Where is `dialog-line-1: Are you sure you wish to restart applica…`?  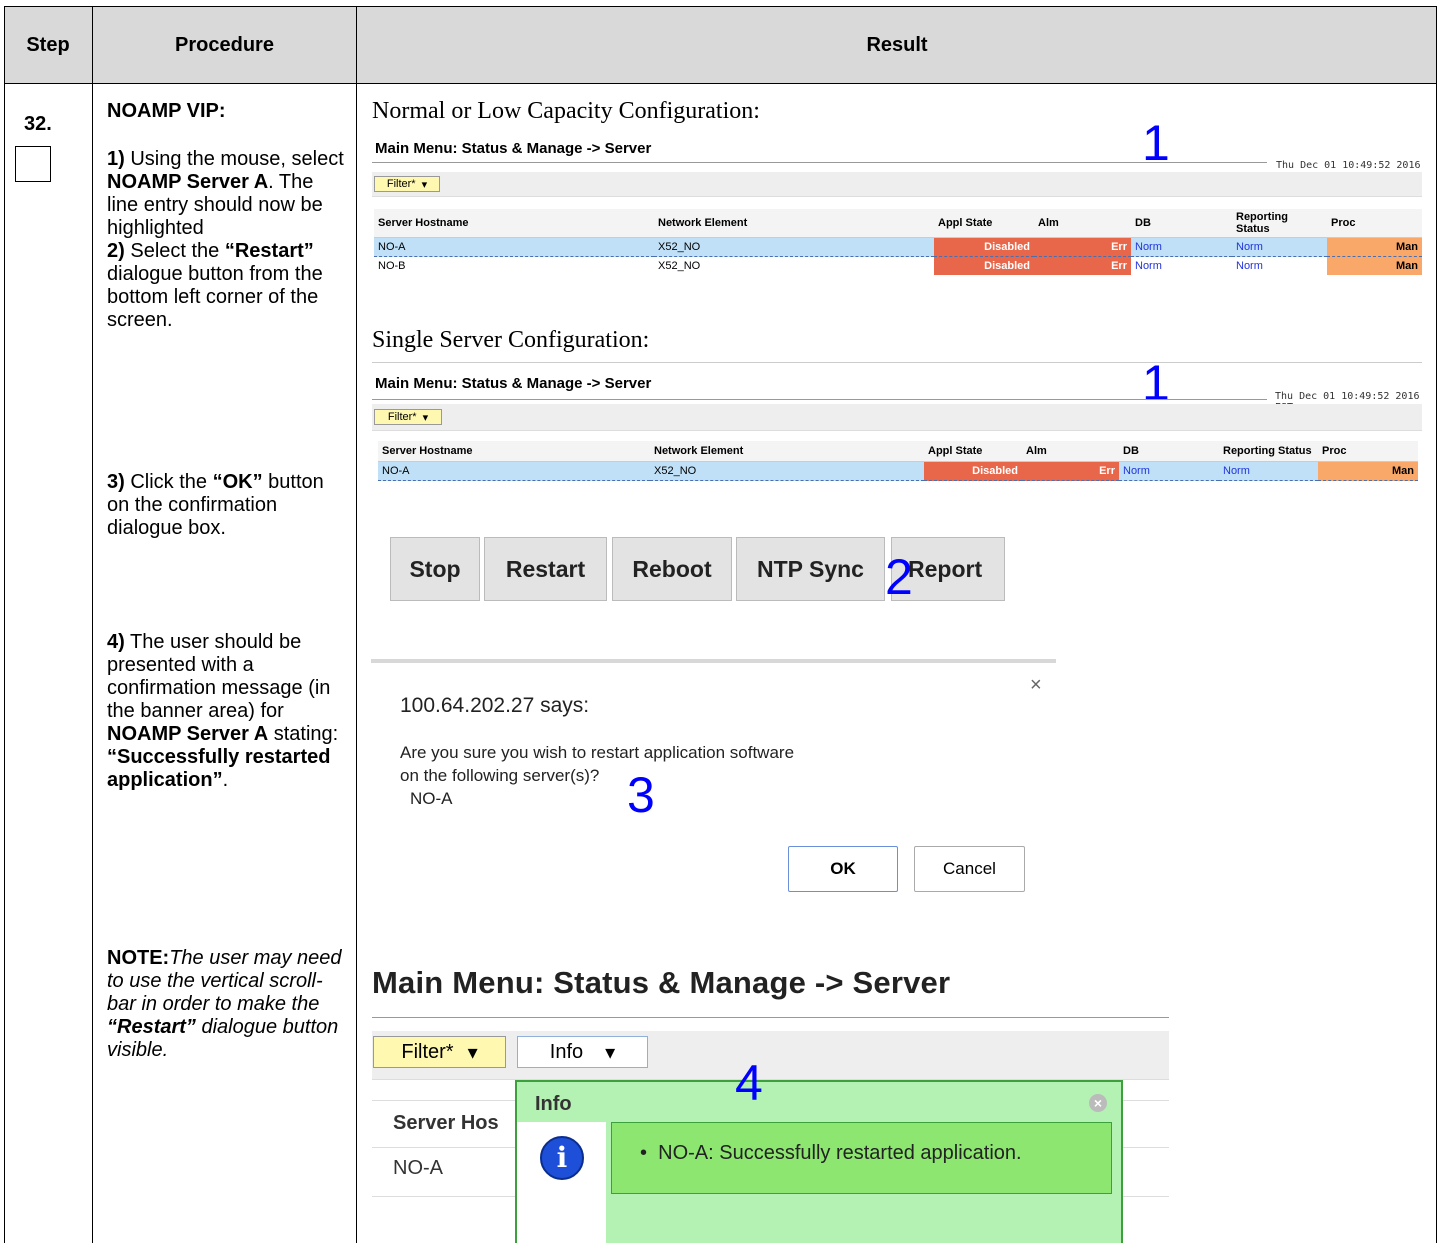
dialog-line-1: Are you sure you wish to restart applica… is located at coordinates (597, 752).